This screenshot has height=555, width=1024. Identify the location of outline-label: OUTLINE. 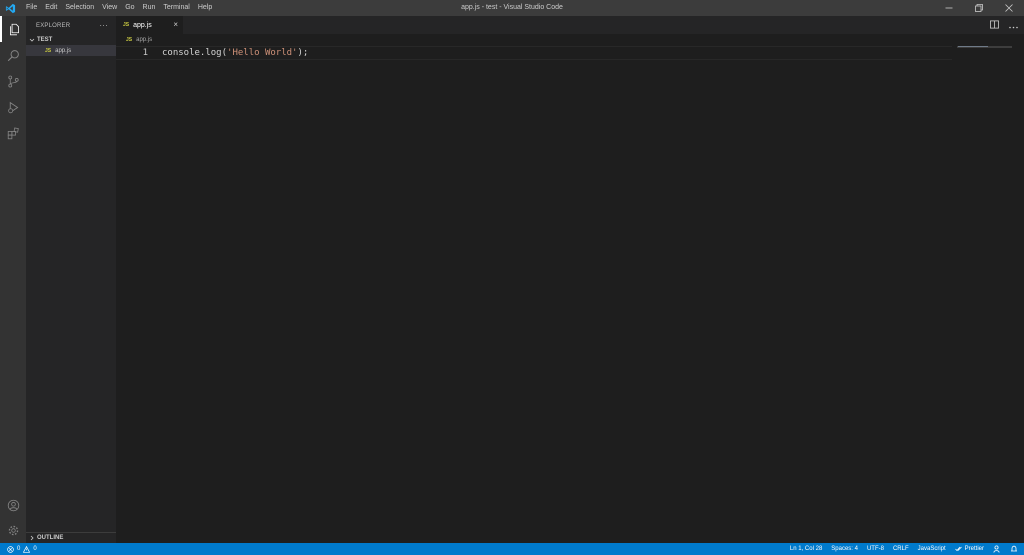
(50, 538).